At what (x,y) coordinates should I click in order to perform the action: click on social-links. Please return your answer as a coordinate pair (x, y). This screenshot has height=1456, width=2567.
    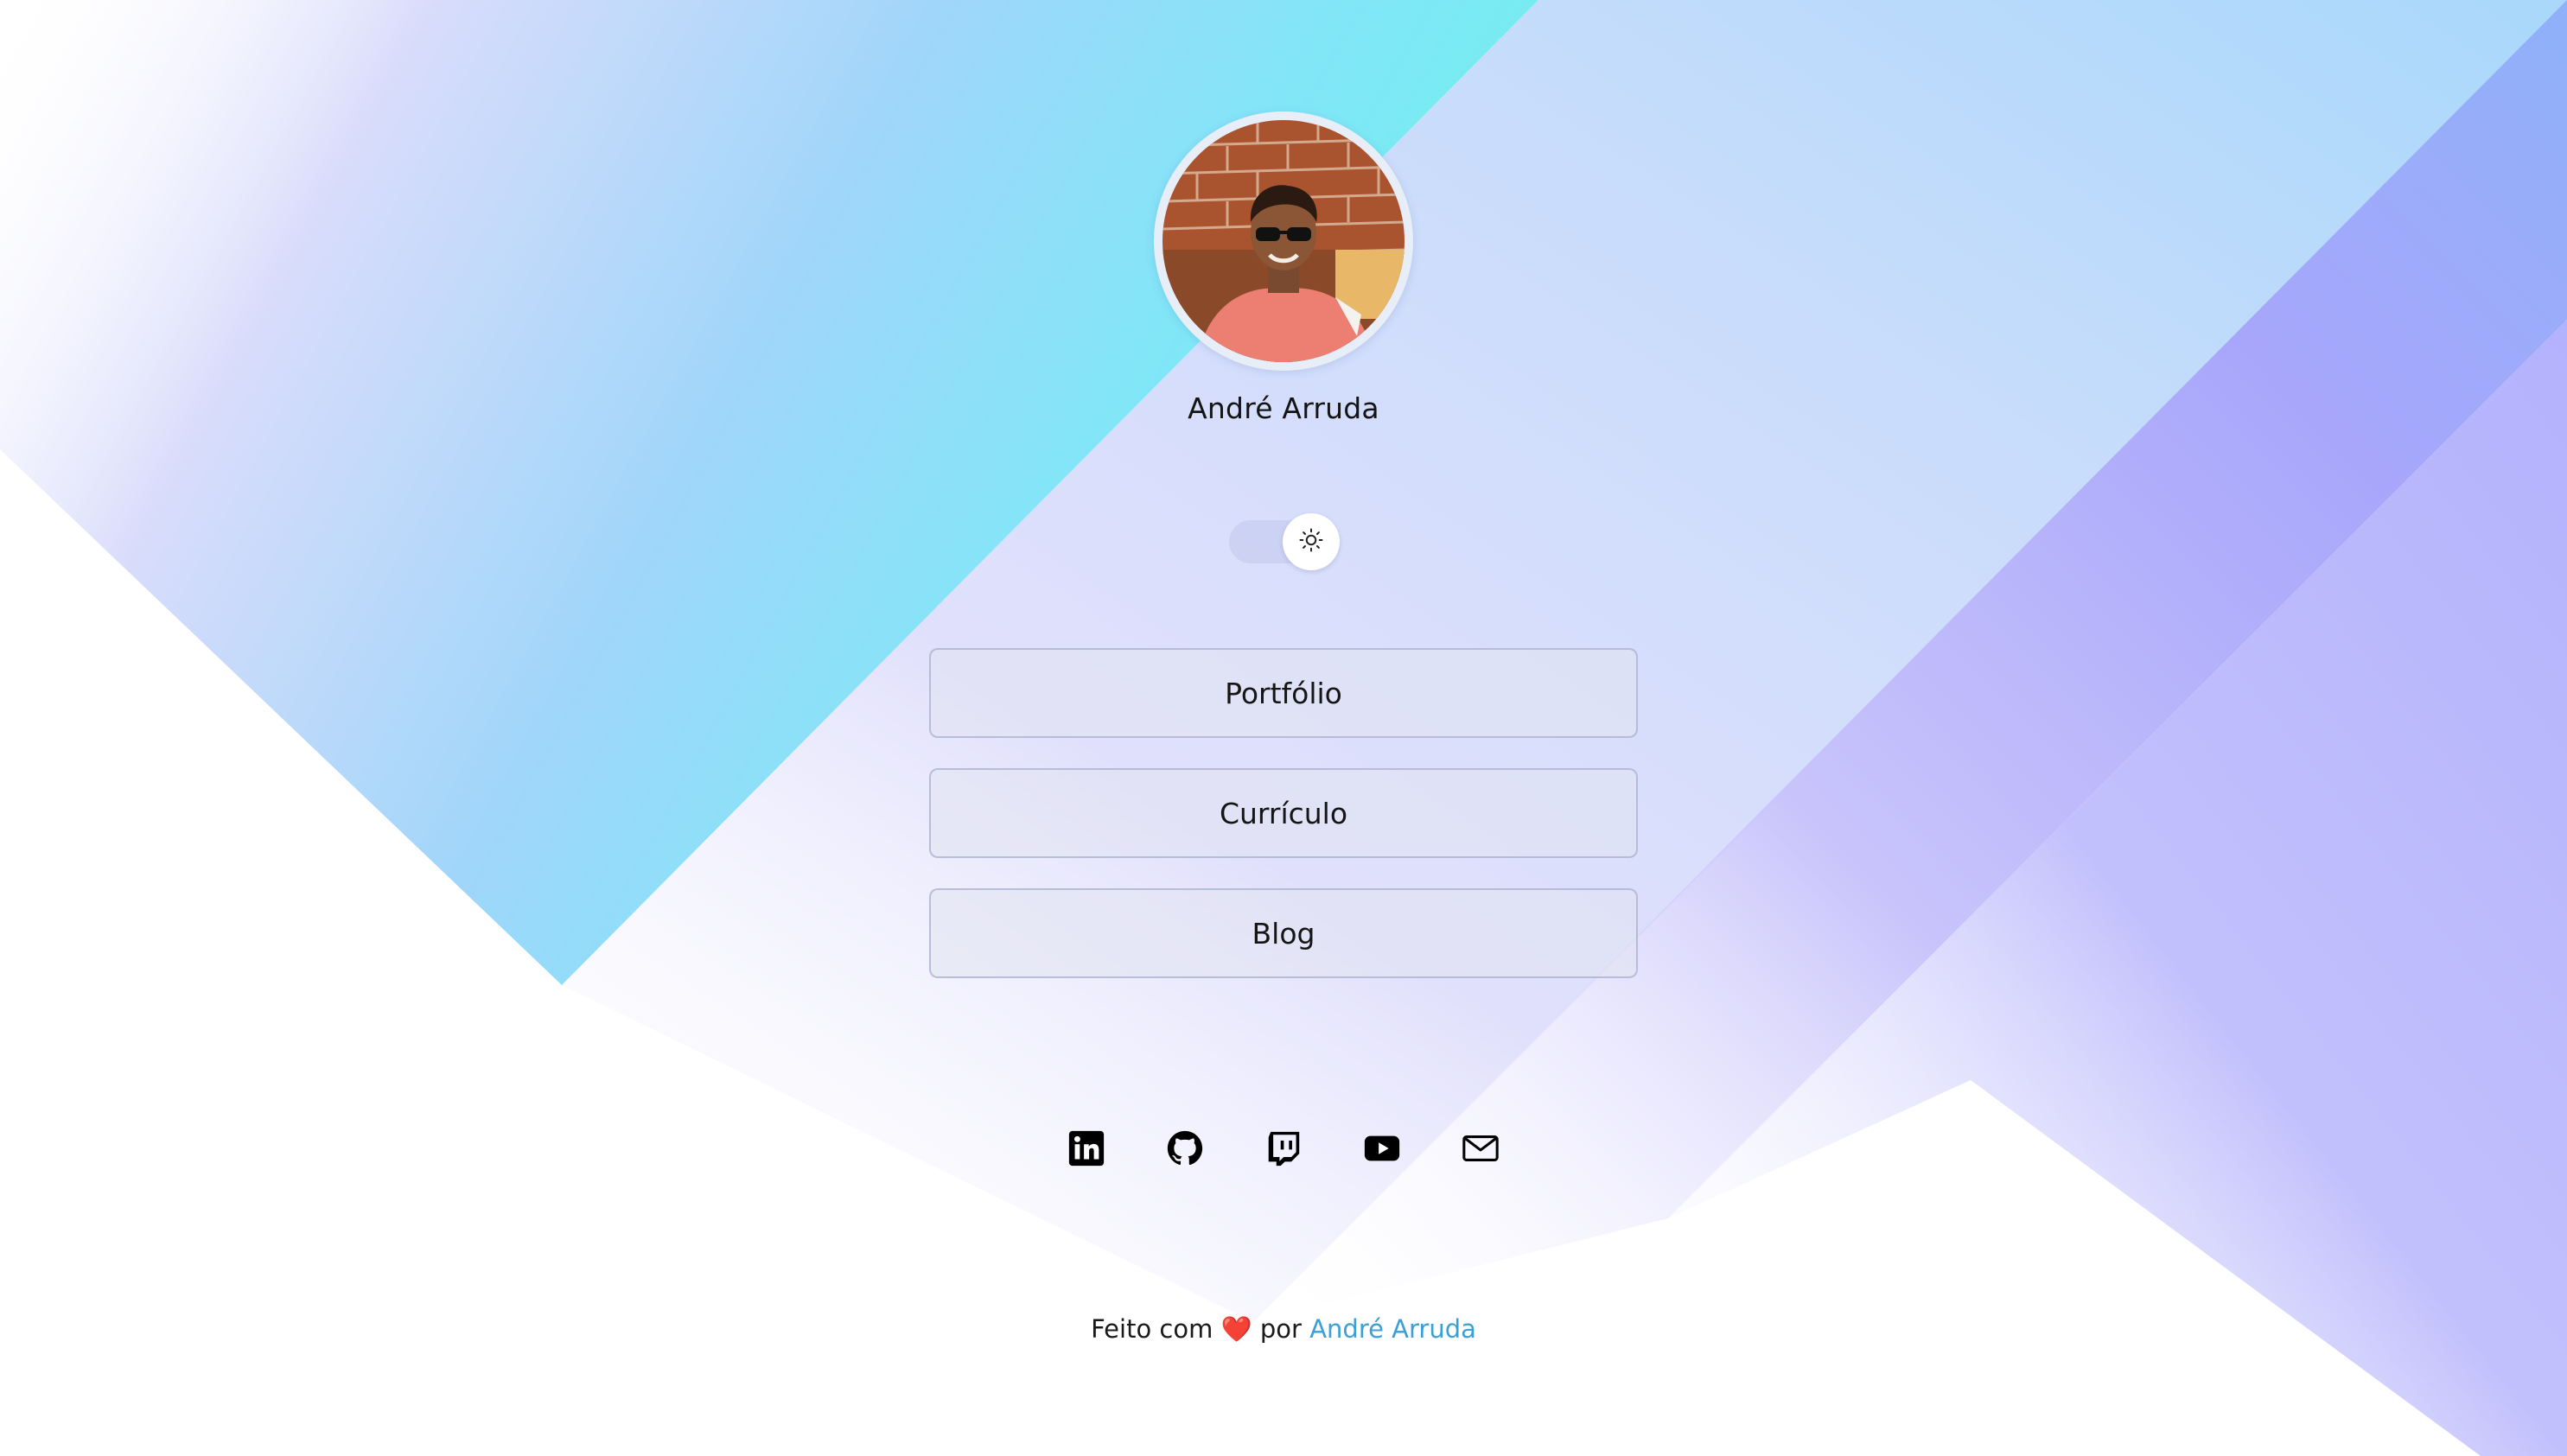
    Looking at the image, I should click on (1283, 1148).